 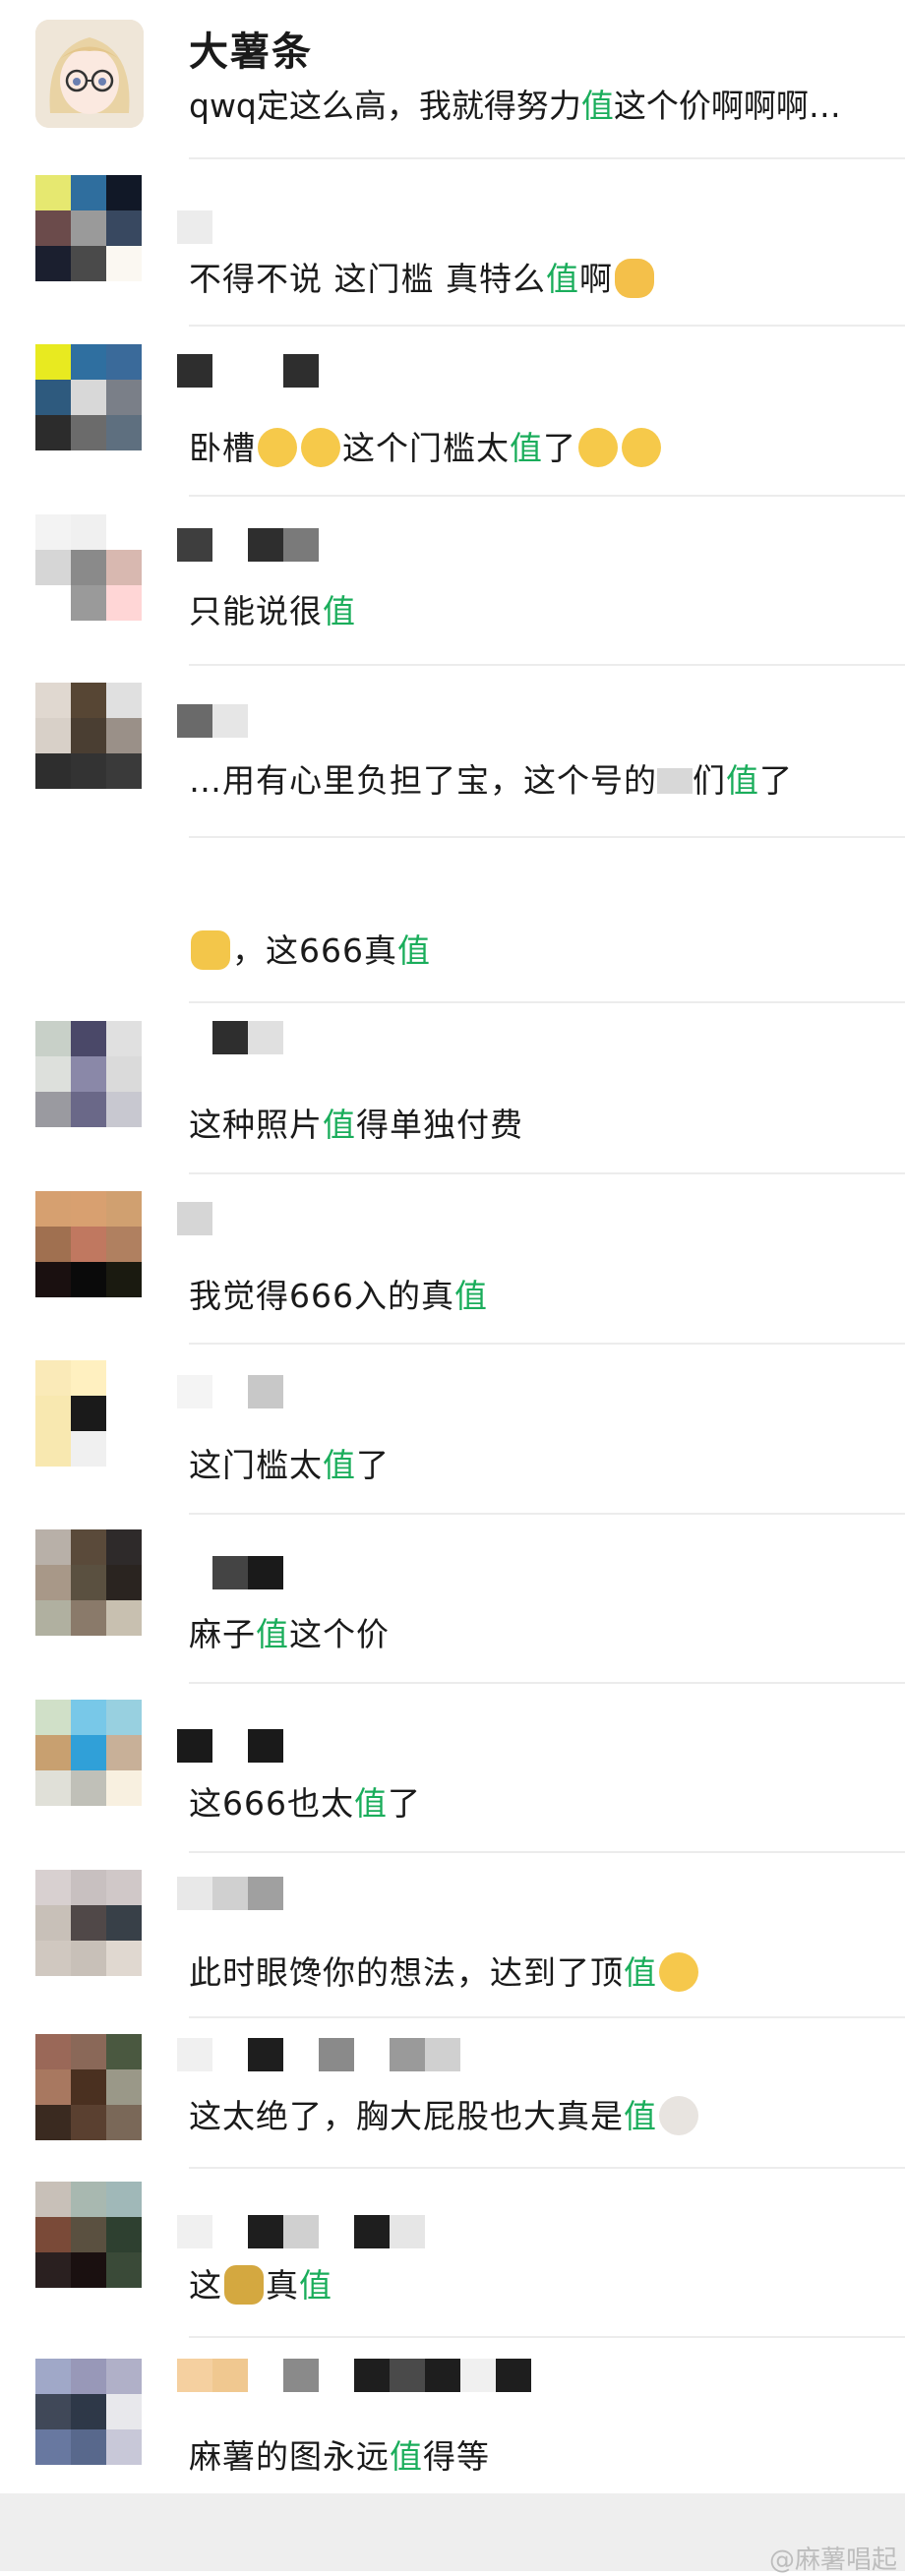 What do you see at coordinates (205, 2285) in the screenshot?
I see `comment-text-part: 这` at bounding box center [205, 2285].